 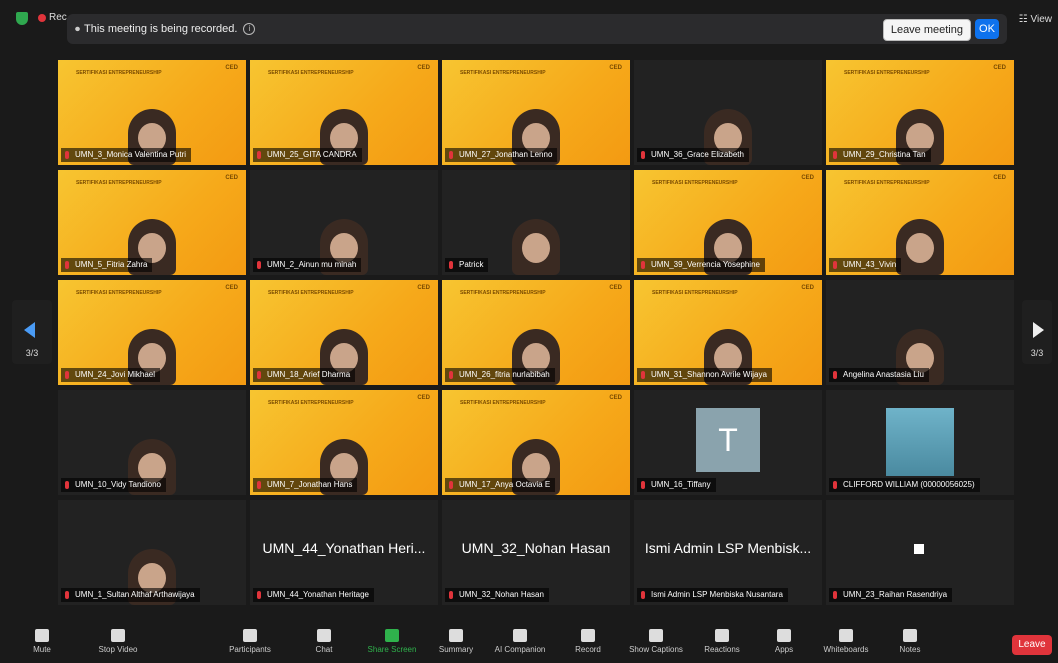 What do you see at coordinates (784, 641) in the screenshot?
I see `apps-button: Apps` at bounding box center [784, 641].